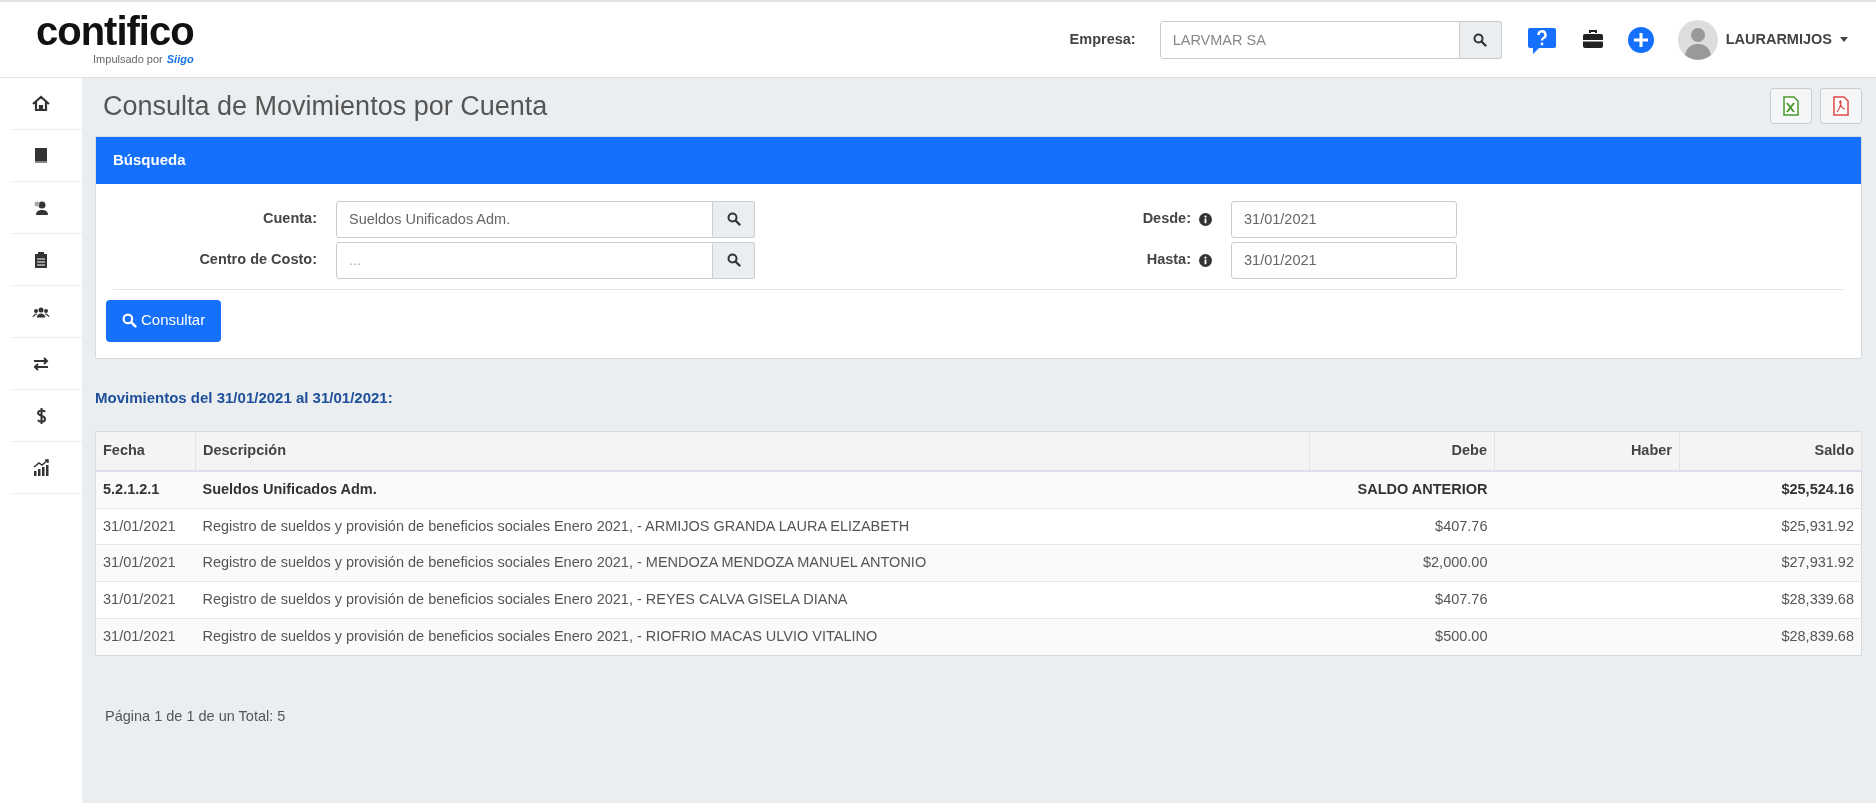 The width and height of the screenshot is (1876, 803). I want to click on column-header: Descripción, so click(752, 451).